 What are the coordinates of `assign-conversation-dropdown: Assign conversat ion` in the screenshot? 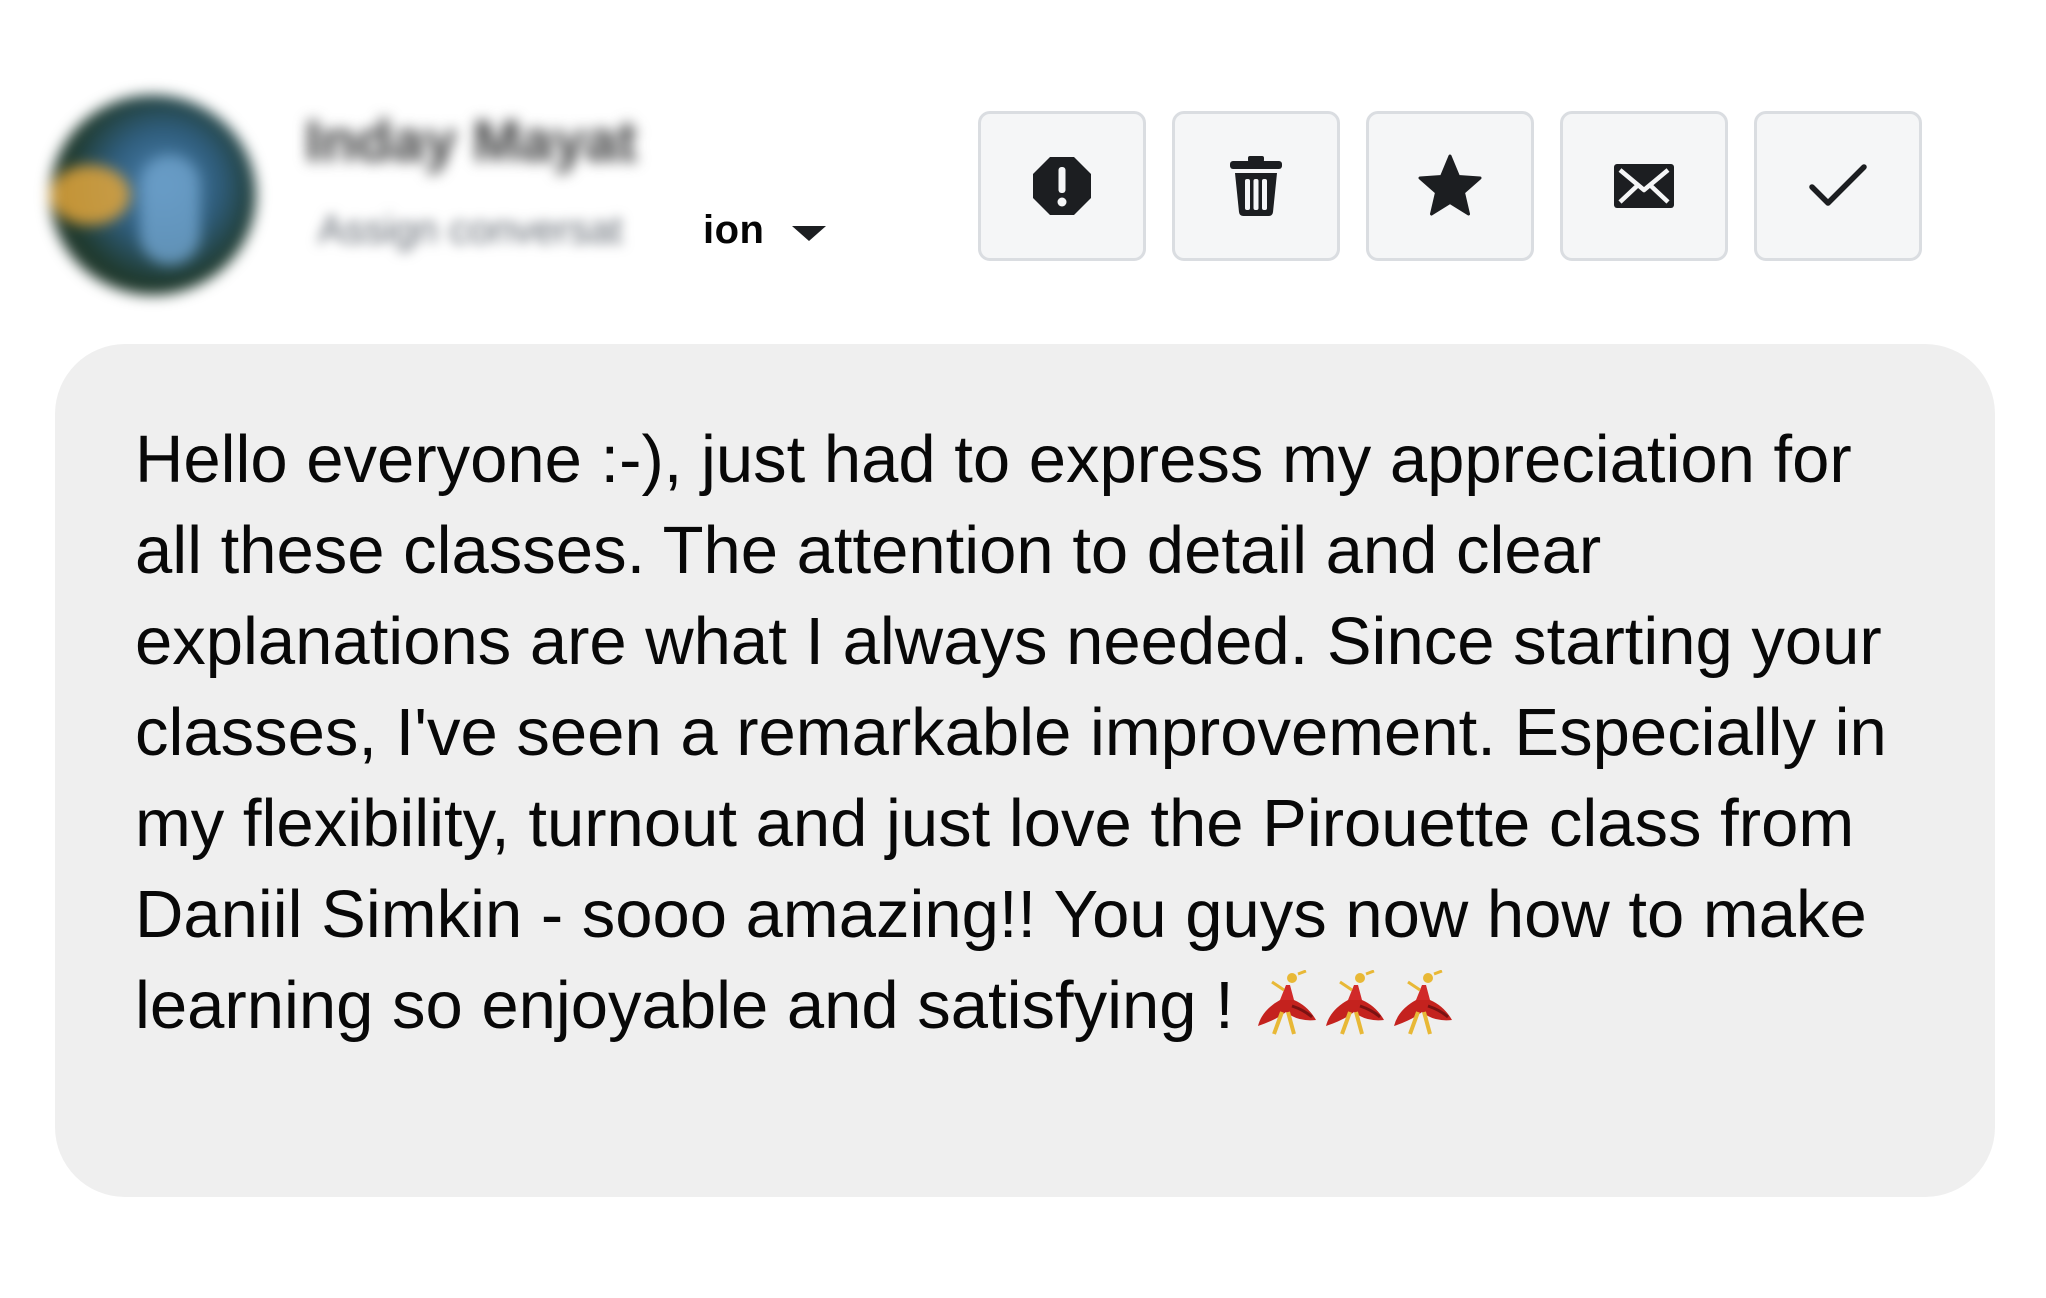 It's located at (572, 230).